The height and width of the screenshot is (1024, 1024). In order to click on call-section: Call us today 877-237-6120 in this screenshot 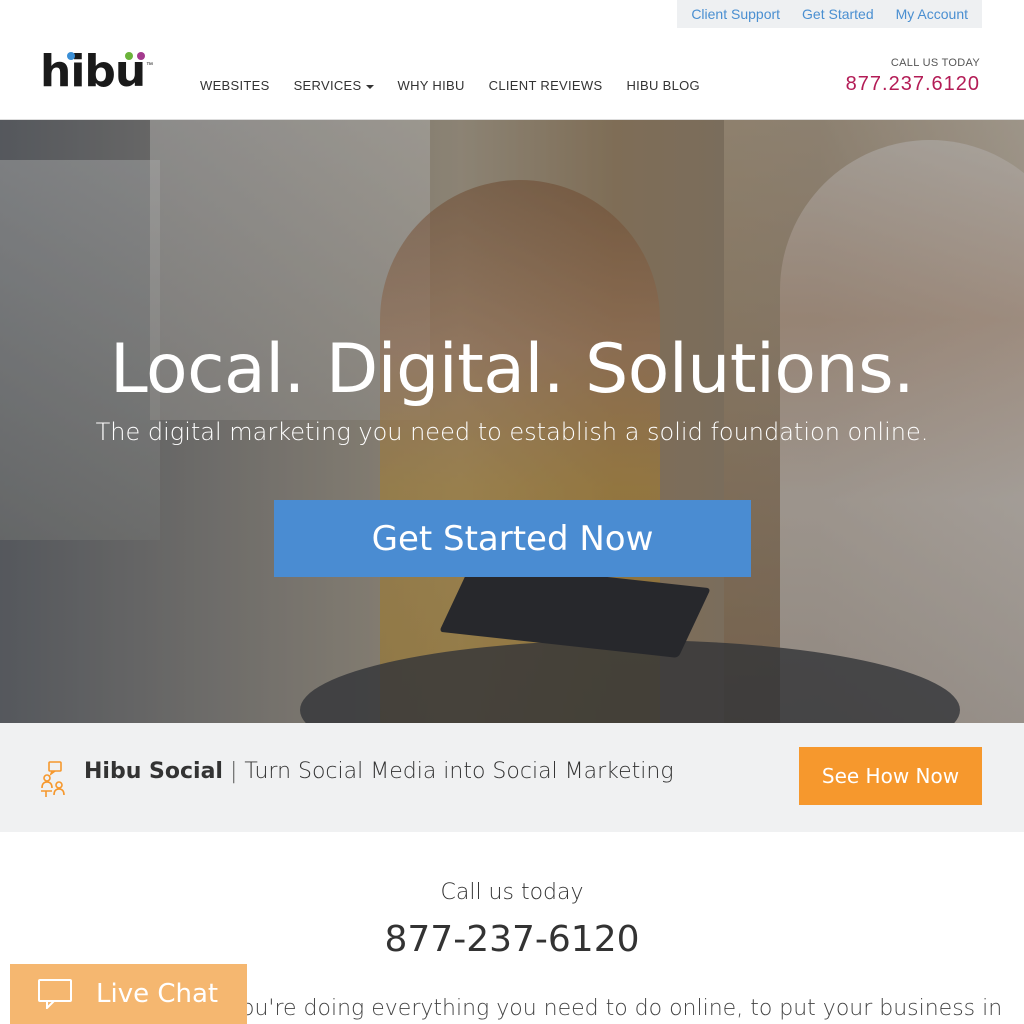, I will do `click(512, 920)`.